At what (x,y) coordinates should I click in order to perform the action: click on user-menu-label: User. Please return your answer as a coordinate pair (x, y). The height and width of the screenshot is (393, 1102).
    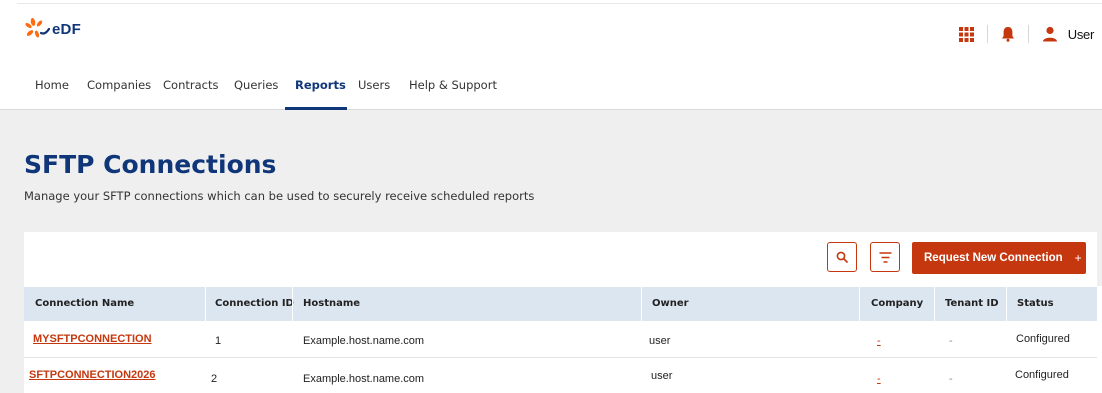
    Looking at the image, I should click on (1081, 34).